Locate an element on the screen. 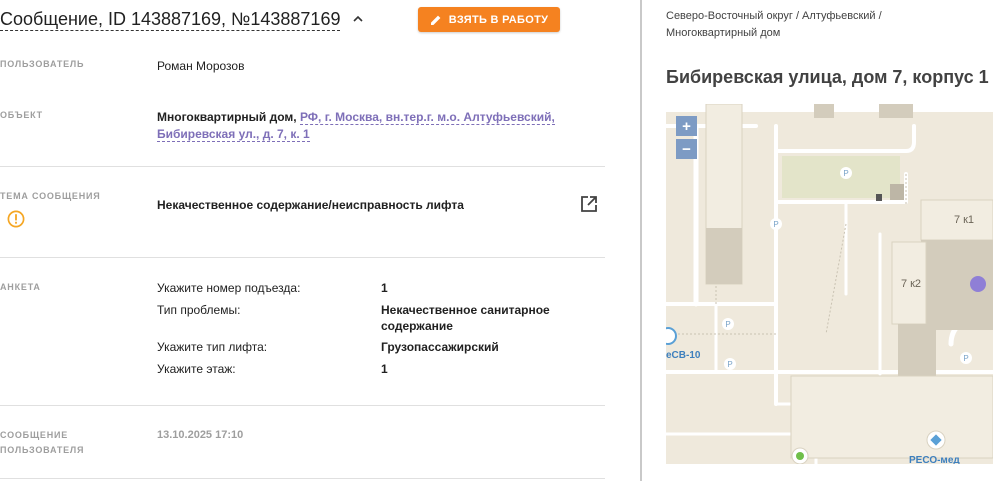 This screenshot has width=993, height=481. user-value: Роман Морозов is located at coordinates (201, 66).